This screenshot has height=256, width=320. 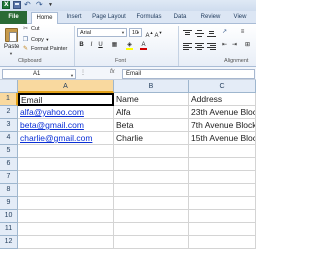 I want to click on customize-toolbar-dropdown-icon: ▼, so click(x=52, y=5).